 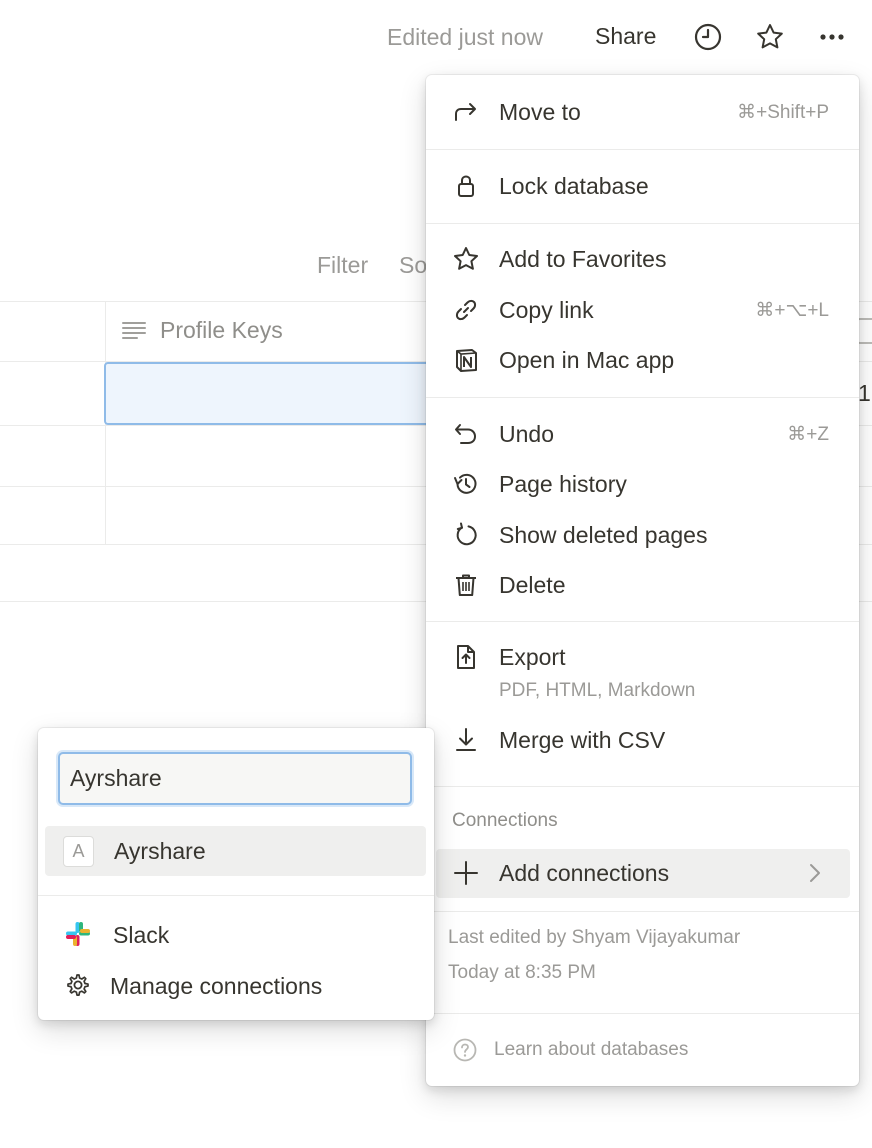 I want to click on column-header-profile-keys: Profile Keys, so click(x=201, y=330).